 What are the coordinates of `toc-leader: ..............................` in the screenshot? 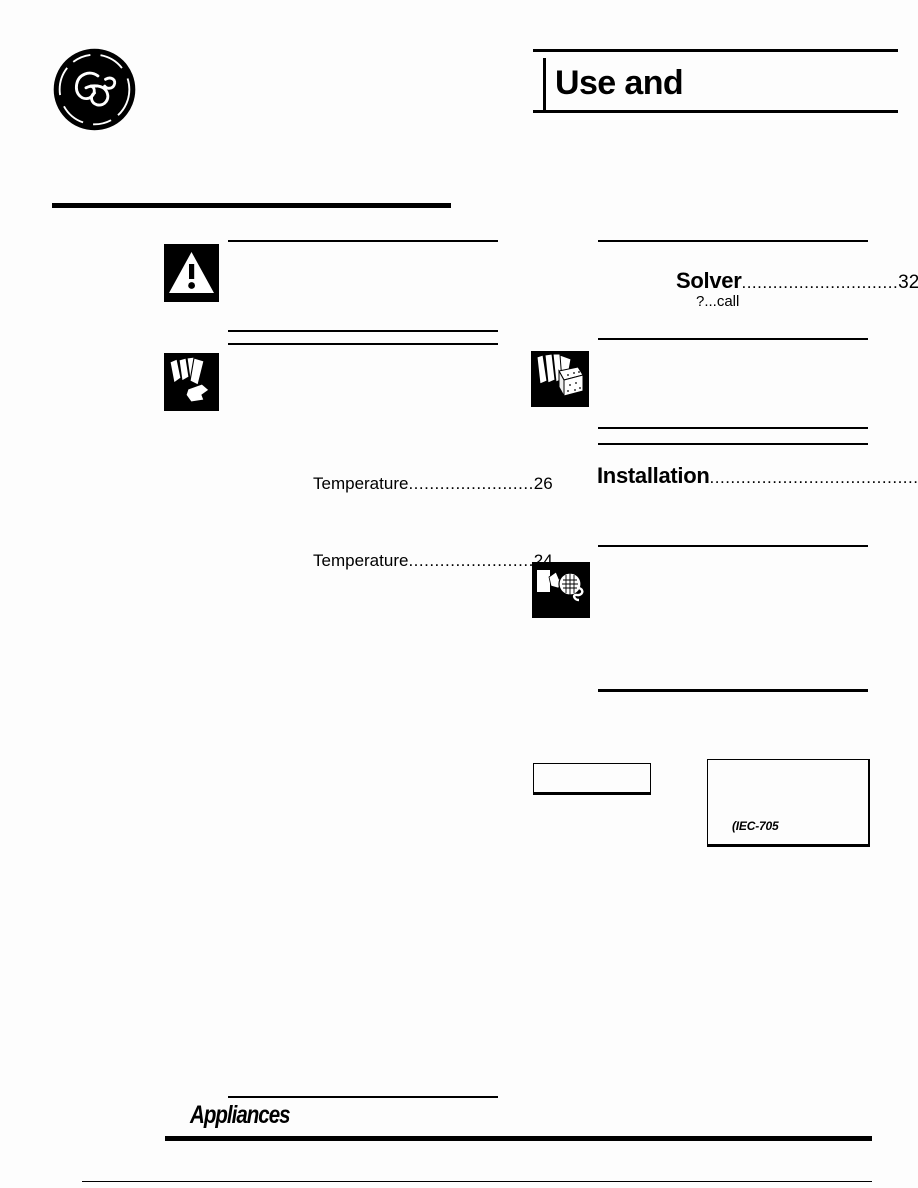 It's located at (820, 282).